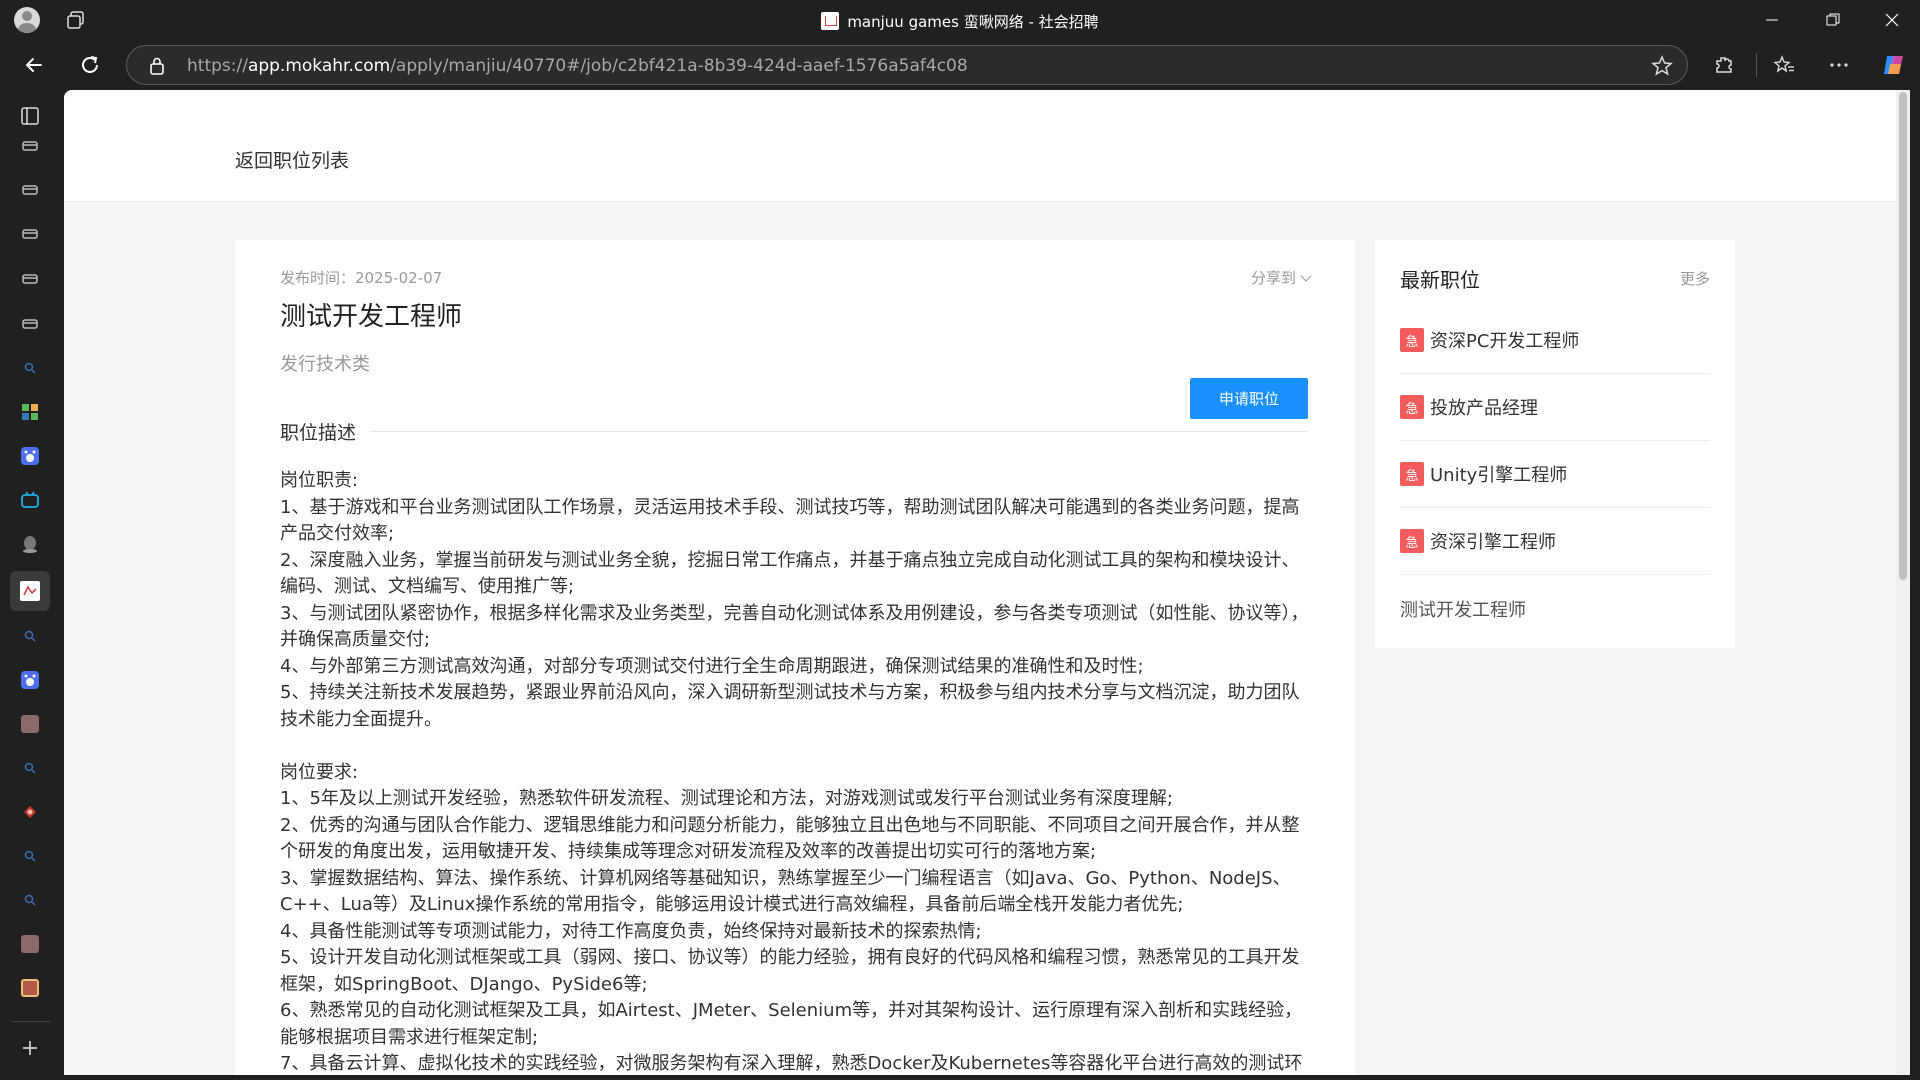 The image size is (1920, 1080). What do you see at coordinates (325, 364) in the screenshot?
I see `job-category: 发行技术类` at bounding box center [325, 364].